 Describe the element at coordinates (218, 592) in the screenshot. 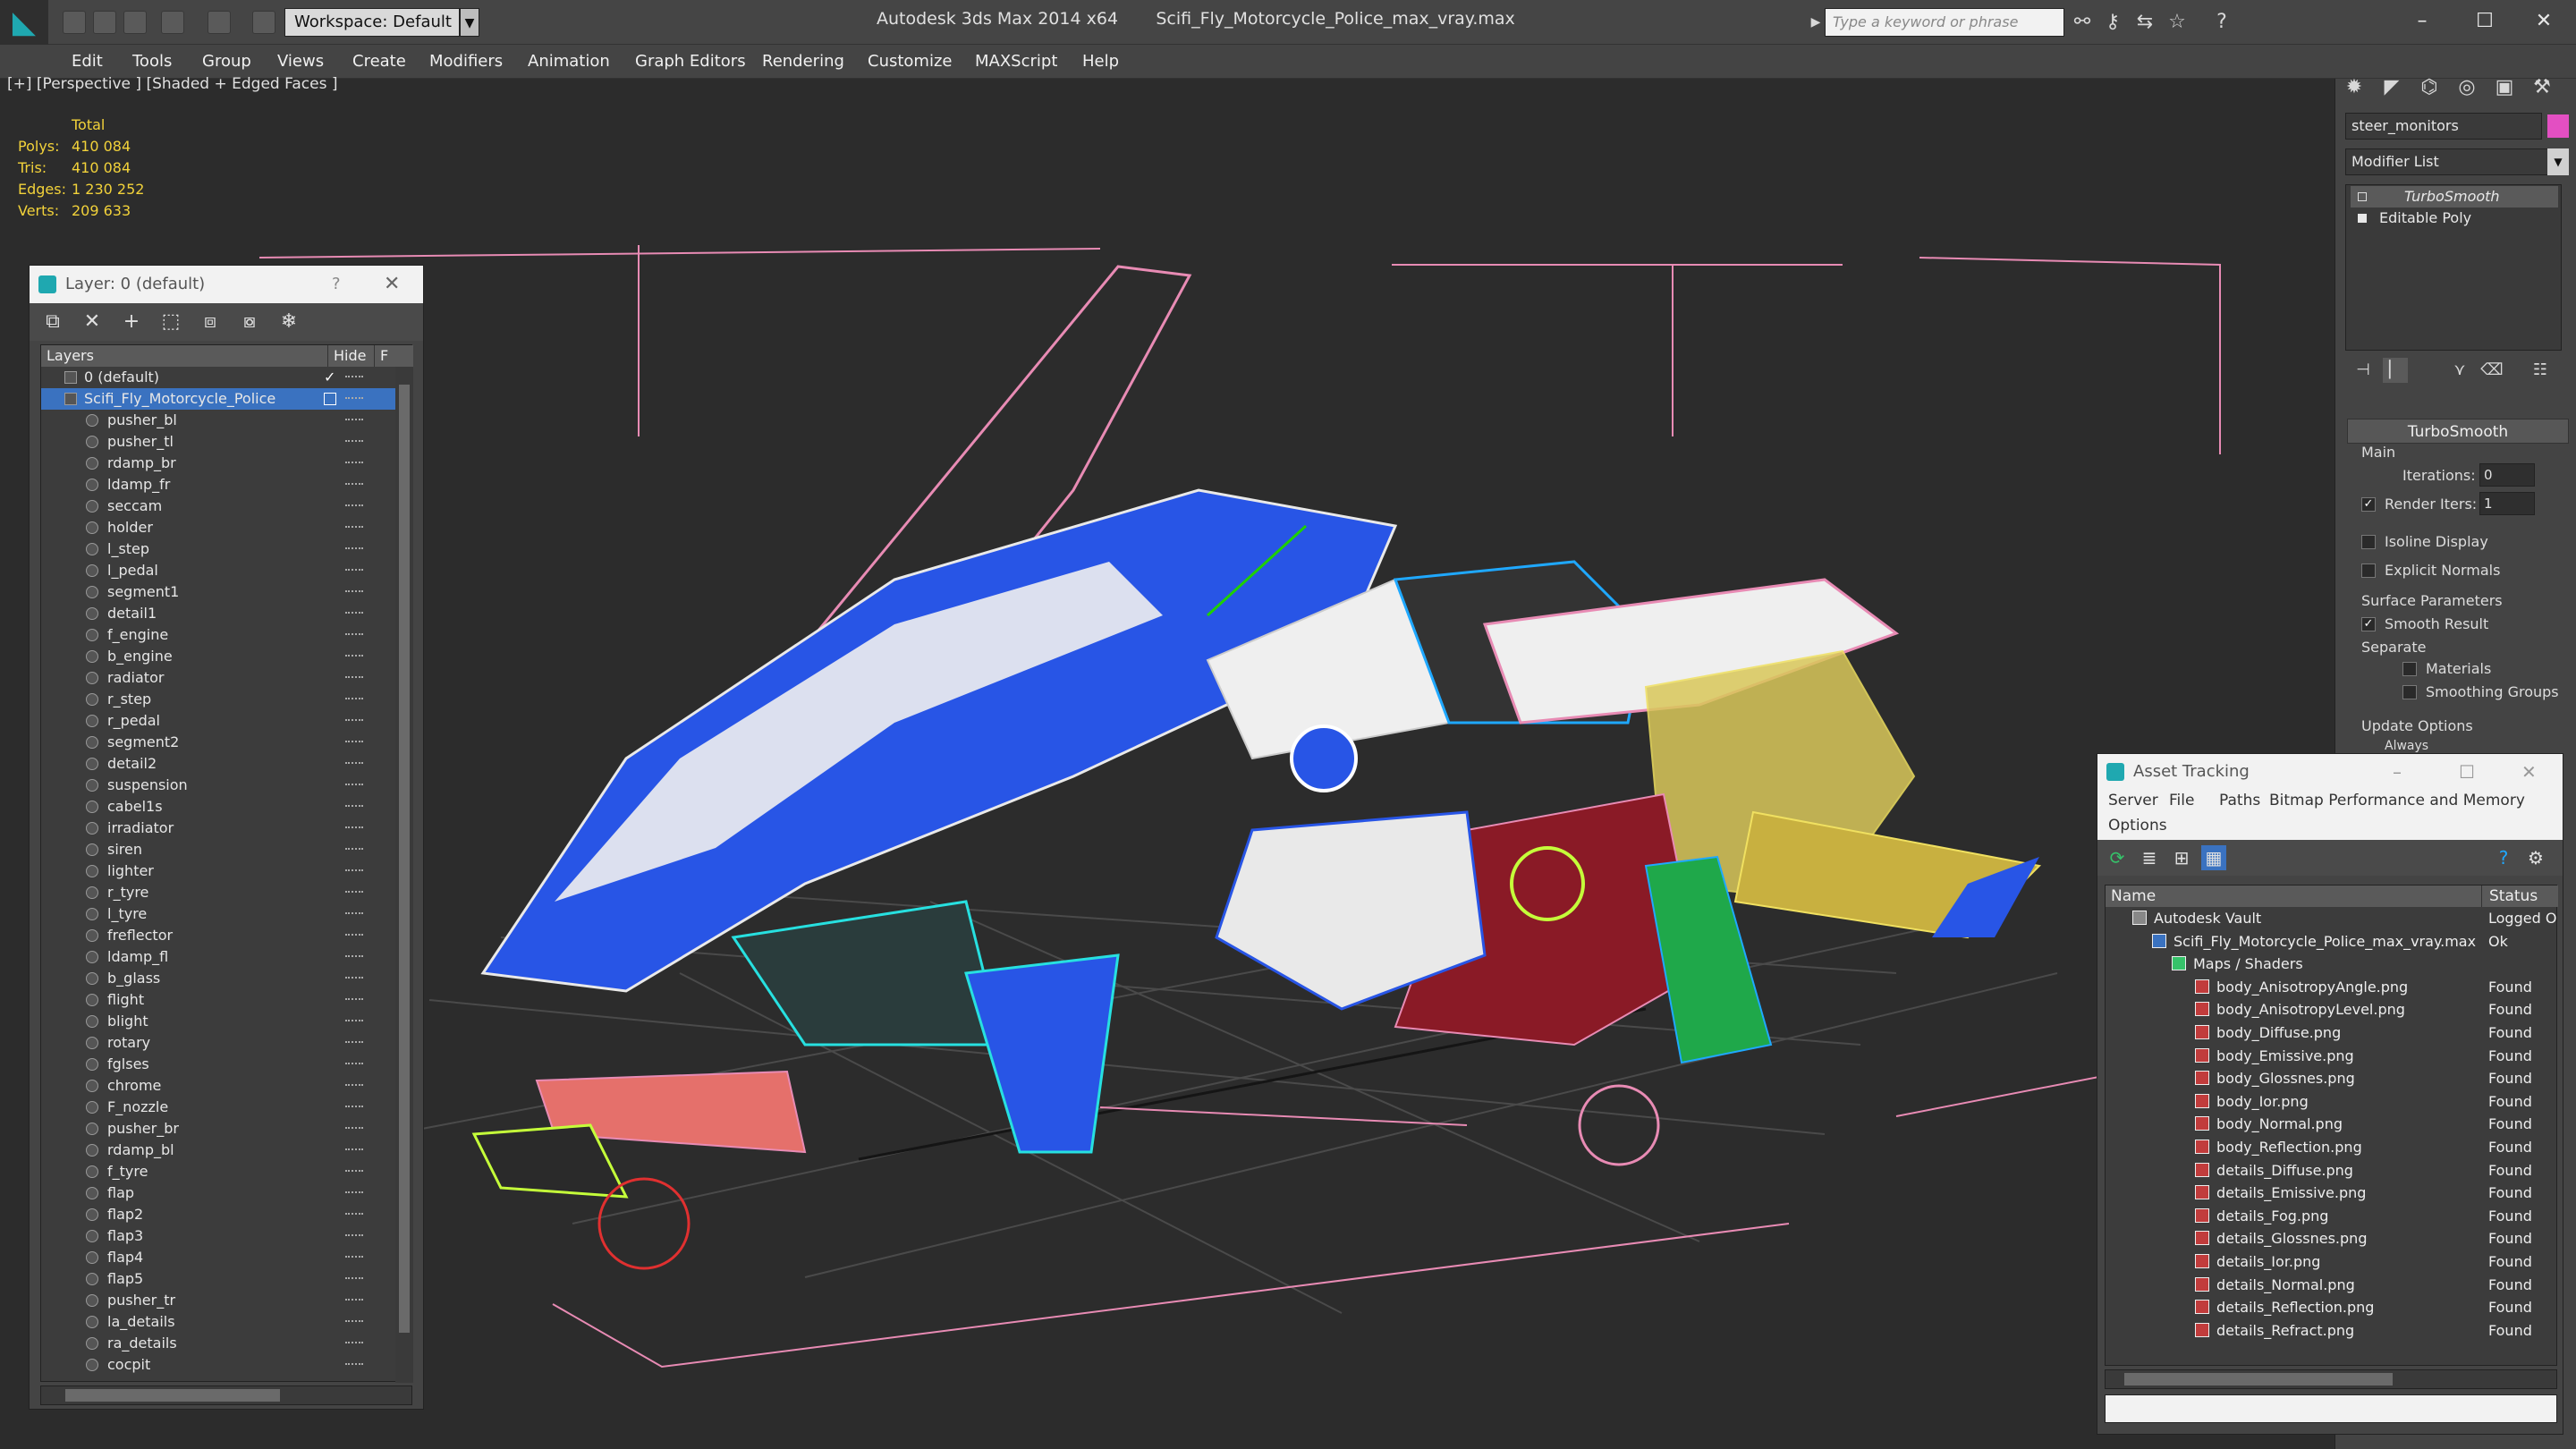

I see `layer-child-row: segment1` at that location.